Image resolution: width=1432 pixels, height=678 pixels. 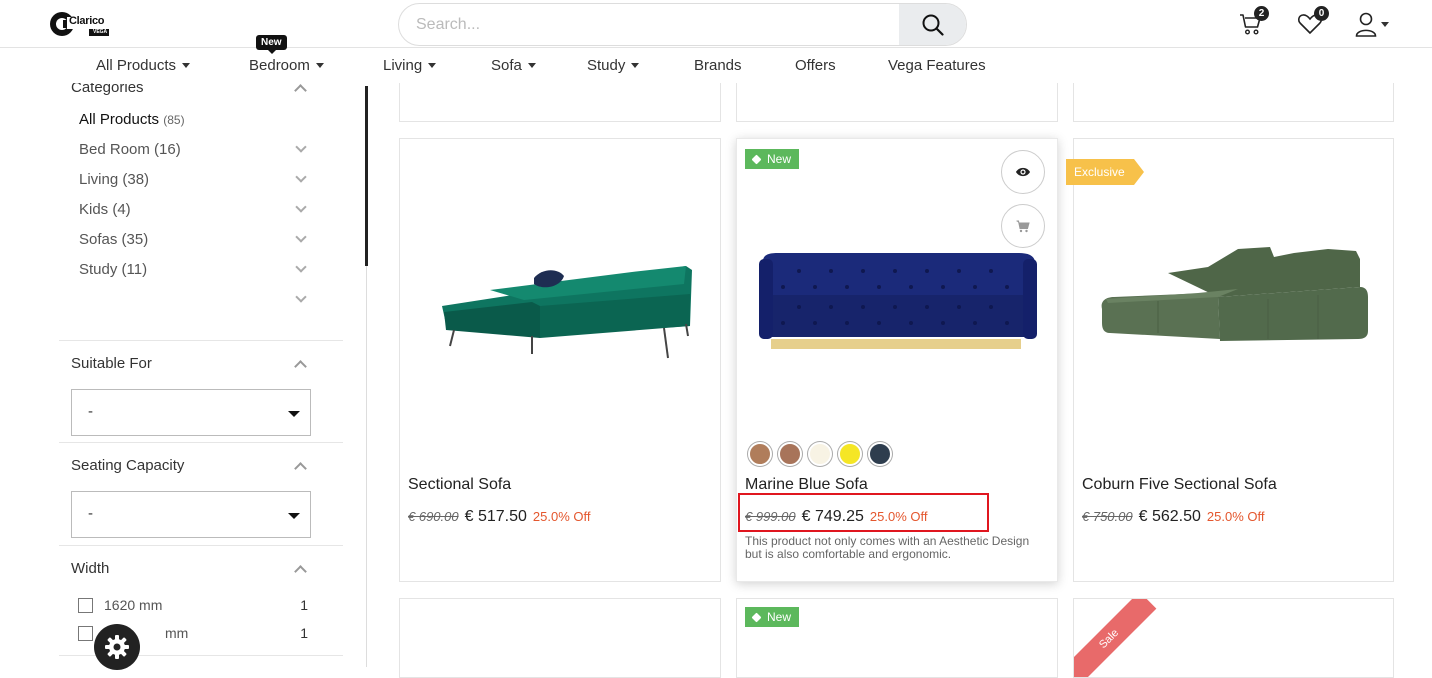 What do you see at coordinates (1233, 638) in the screenshot?
I see `product-card-partial: Sale` at bounding box center [1233, 638].